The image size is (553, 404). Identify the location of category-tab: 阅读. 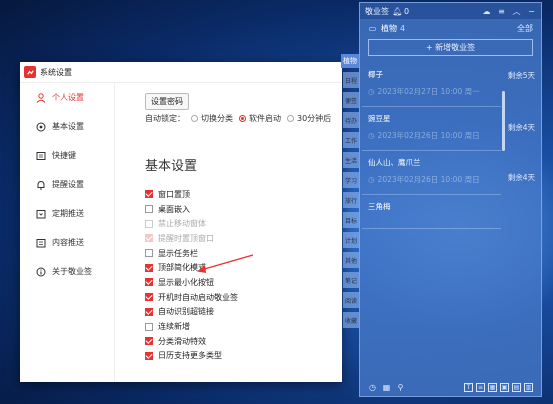
(351, 300).